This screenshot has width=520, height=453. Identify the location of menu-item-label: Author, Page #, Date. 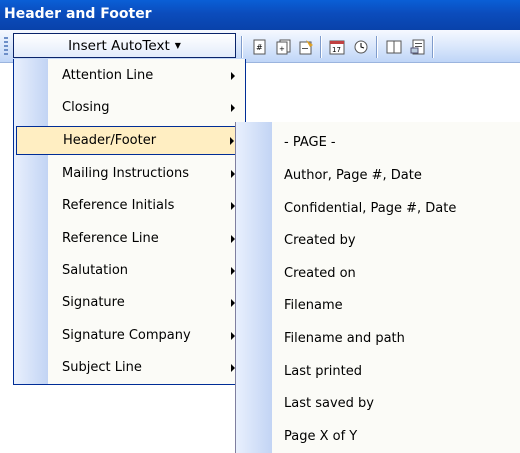
(353, 175).